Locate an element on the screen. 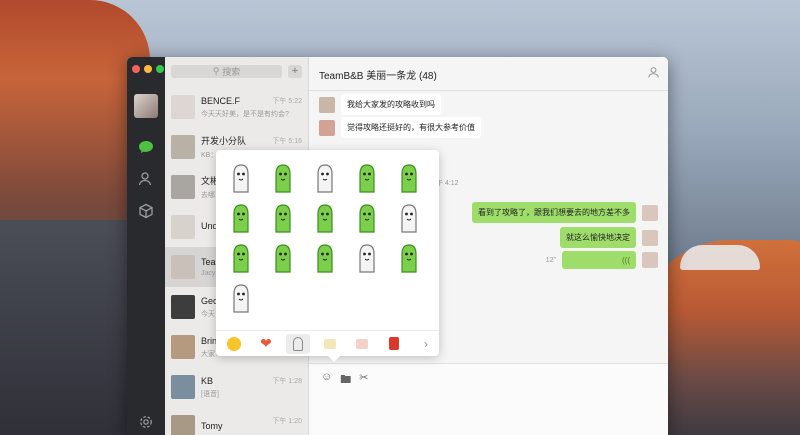 The width and height of the screenshot is (800, 435). minimize-button is located at coordinates (148, 69).